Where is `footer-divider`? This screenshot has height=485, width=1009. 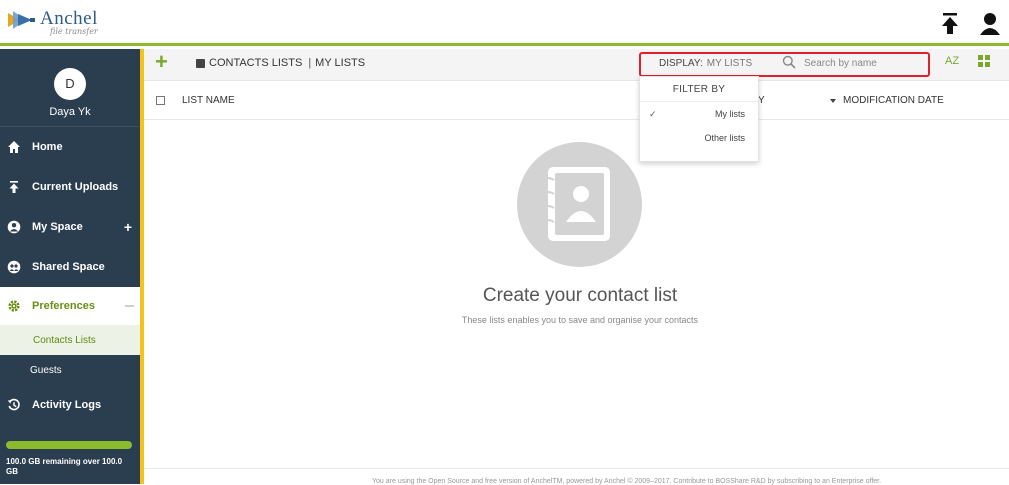
footer-divider is located at coordinates (576, 468).